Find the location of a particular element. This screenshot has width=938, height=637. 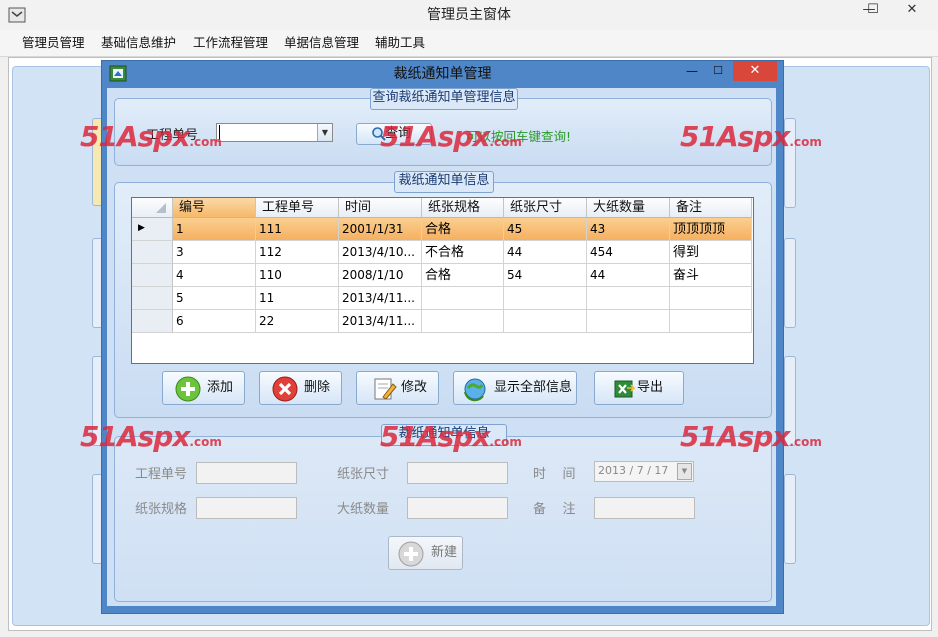

menu-workflow: 工作流程管理 is located at coordinates (230, 43).